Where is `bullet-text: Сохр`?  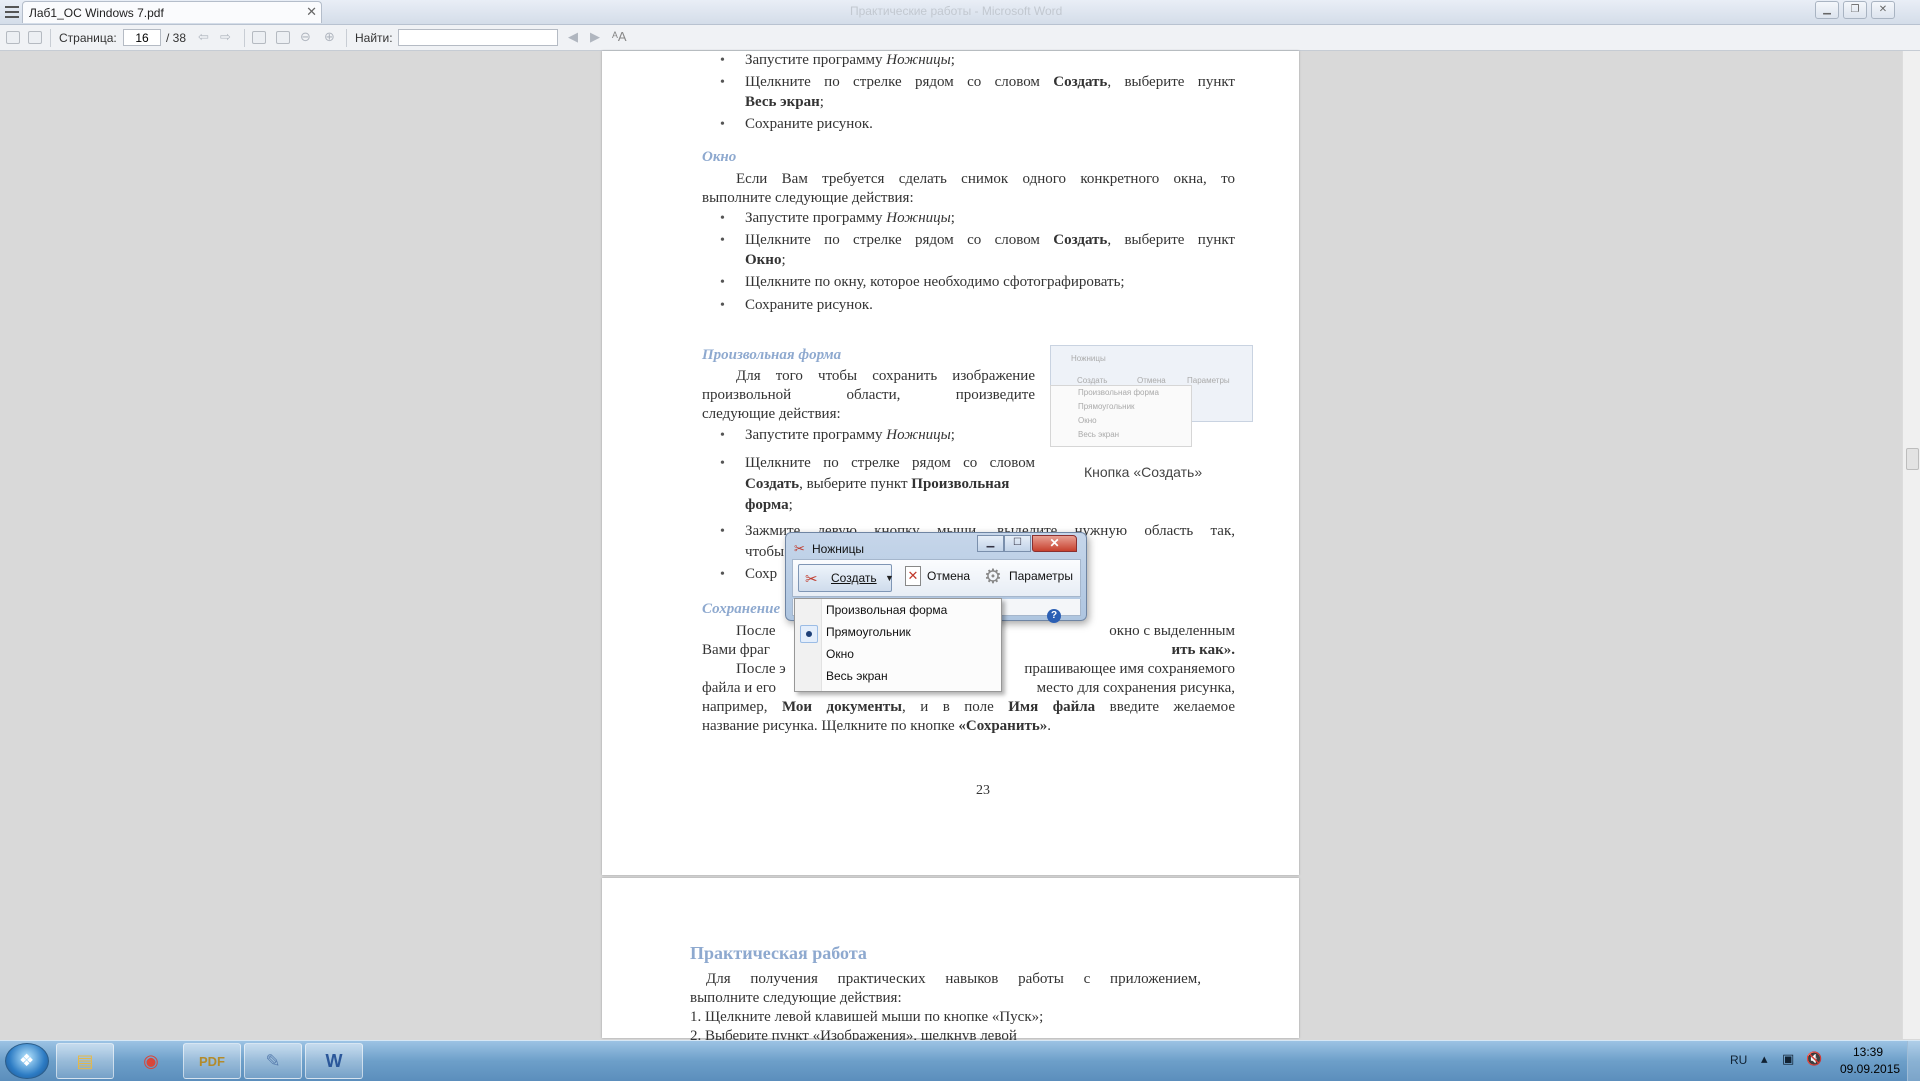 bullet-text: Сохр is located at coordinates (761, 574).